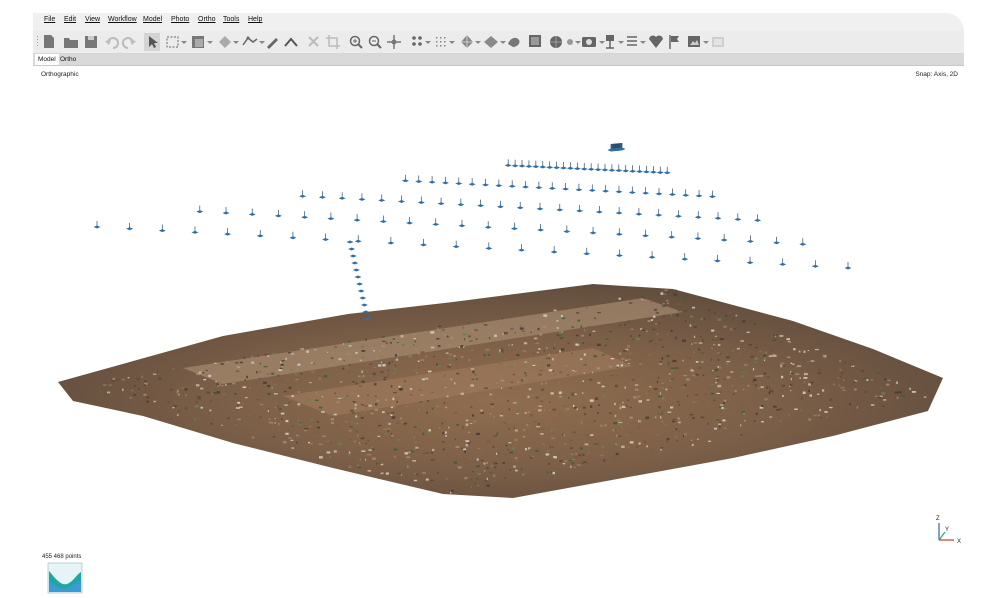 The height and width of the screenshot is (598, 1000). I want to click on axis-gizmo: Z Y X, so click(948, 530).